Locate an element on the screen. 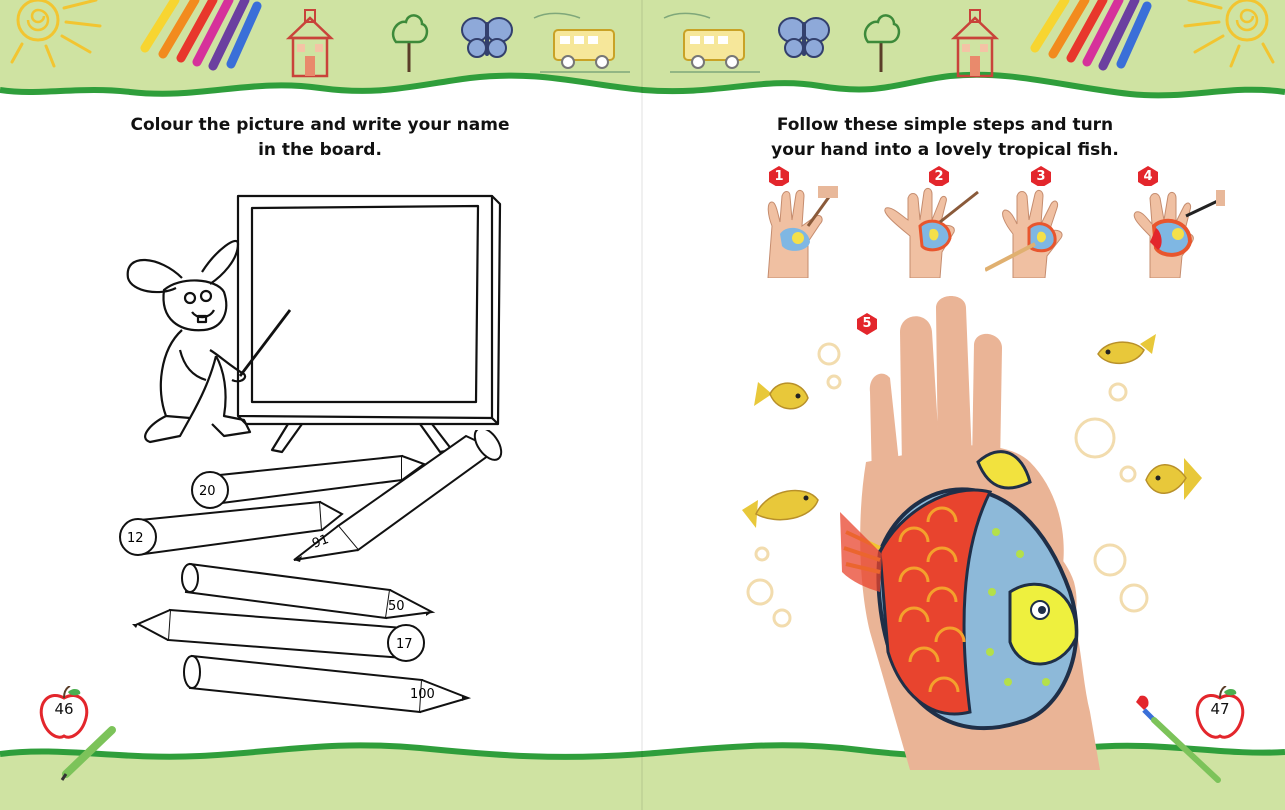  pencils-illustration: 20 12 91 50 17 100 is located at coordinates (311, 572).